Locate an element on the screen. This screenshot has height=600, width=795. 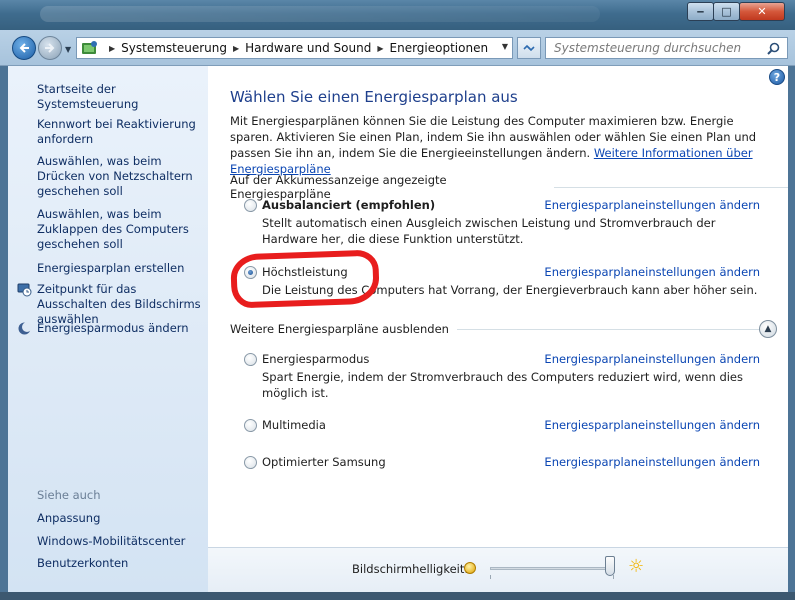
sidebar-item-kennwort: Kennwort bei Reaktivierung anfordern is located at coordinates (121, 132).